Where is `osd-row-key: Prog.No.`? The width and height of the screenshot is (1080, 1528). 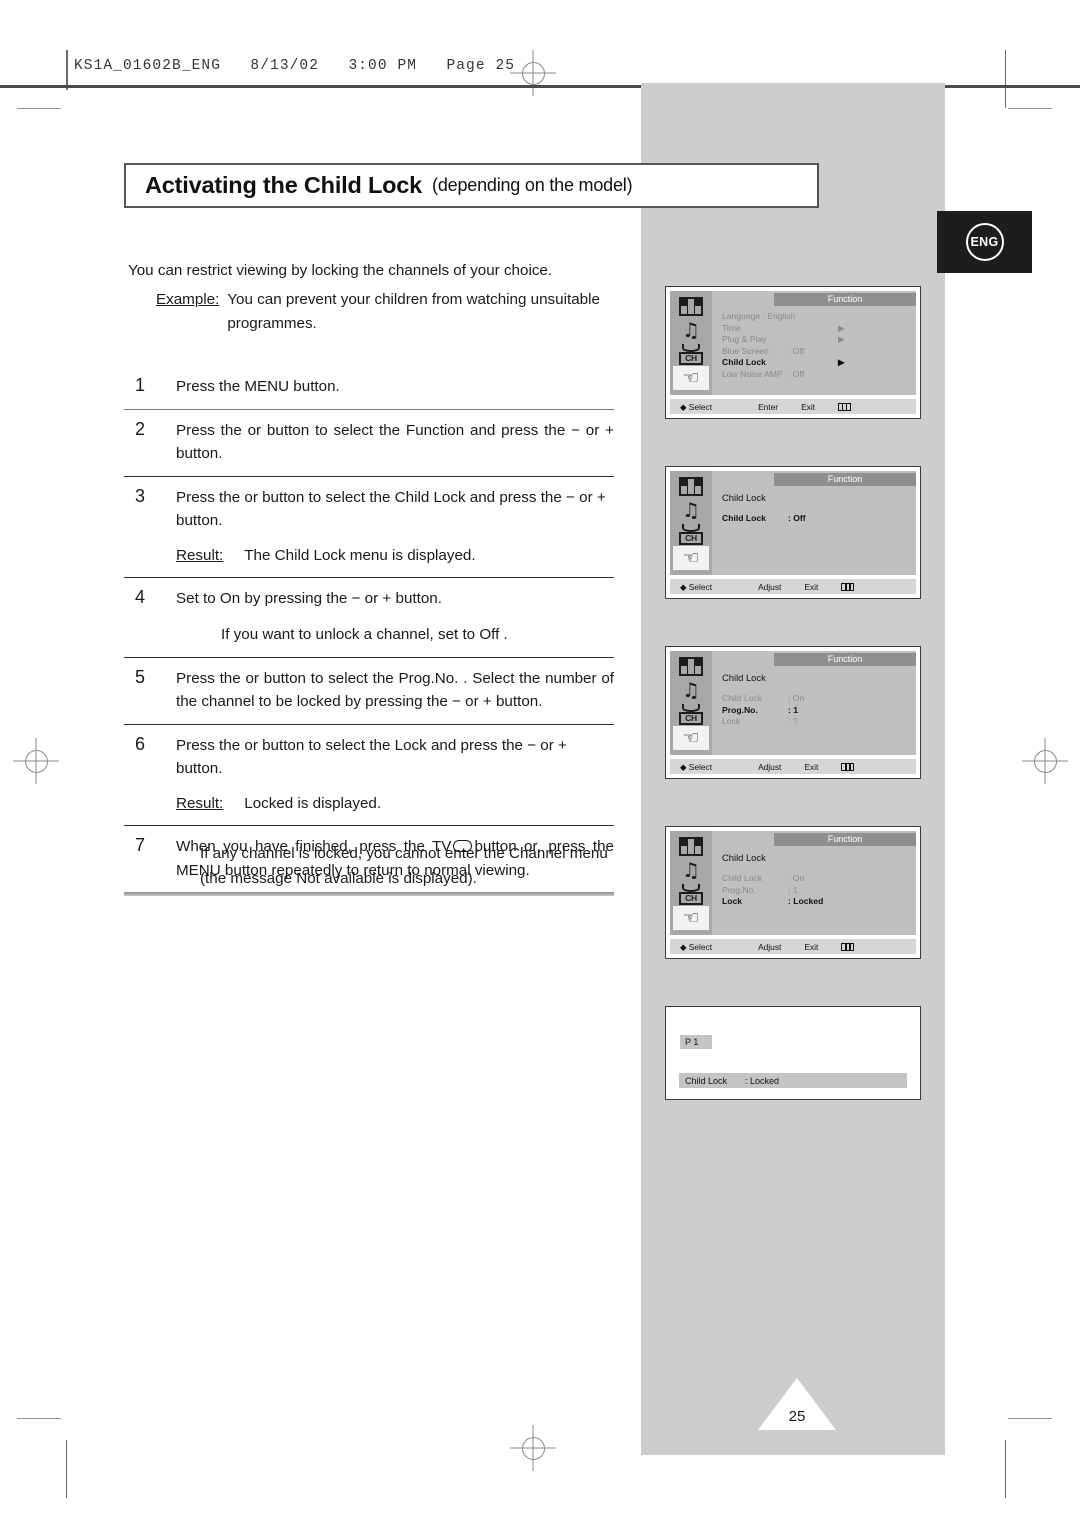
osd-row-key: Prog.No. is located at coordinates (740, 709).